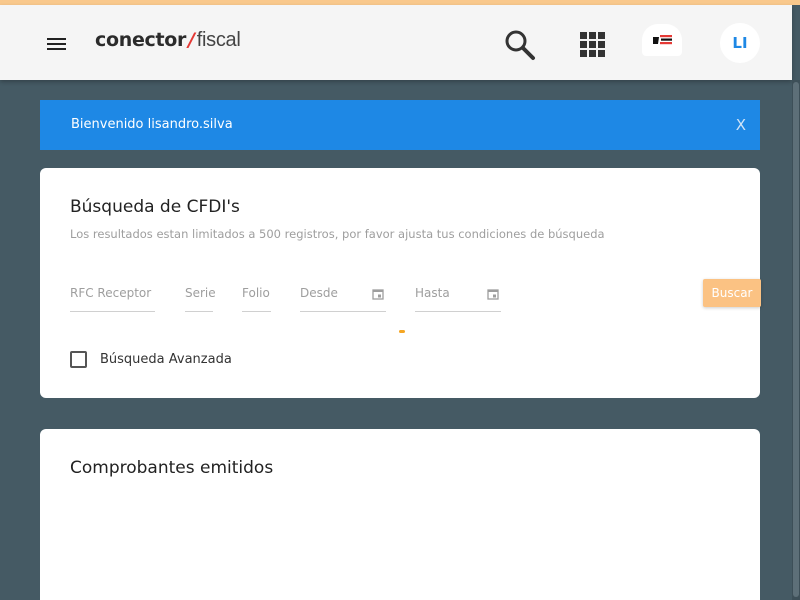 The image size is (800, 600). What do you see at coordinates (458, 295) in the screenshot?
I see `hasta-date-input: Hasta` at bounding box center [458, 295].